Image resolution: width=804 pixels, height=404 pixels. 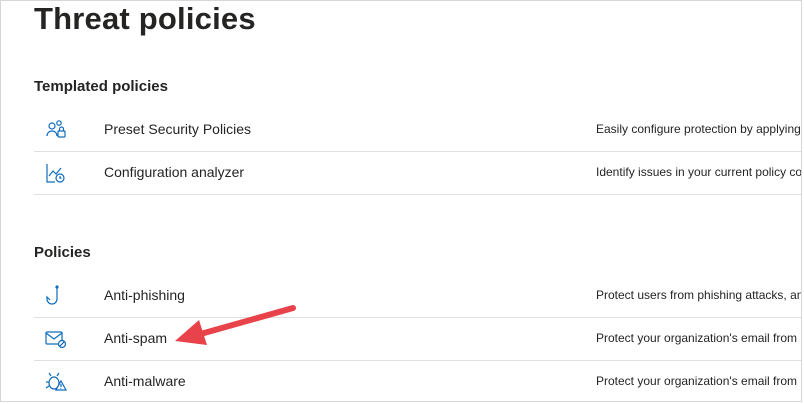 What do you see at coordinates (56, 382) in the screenshot?
I see `bug-warning-icon` at bounding box center [56, 382].